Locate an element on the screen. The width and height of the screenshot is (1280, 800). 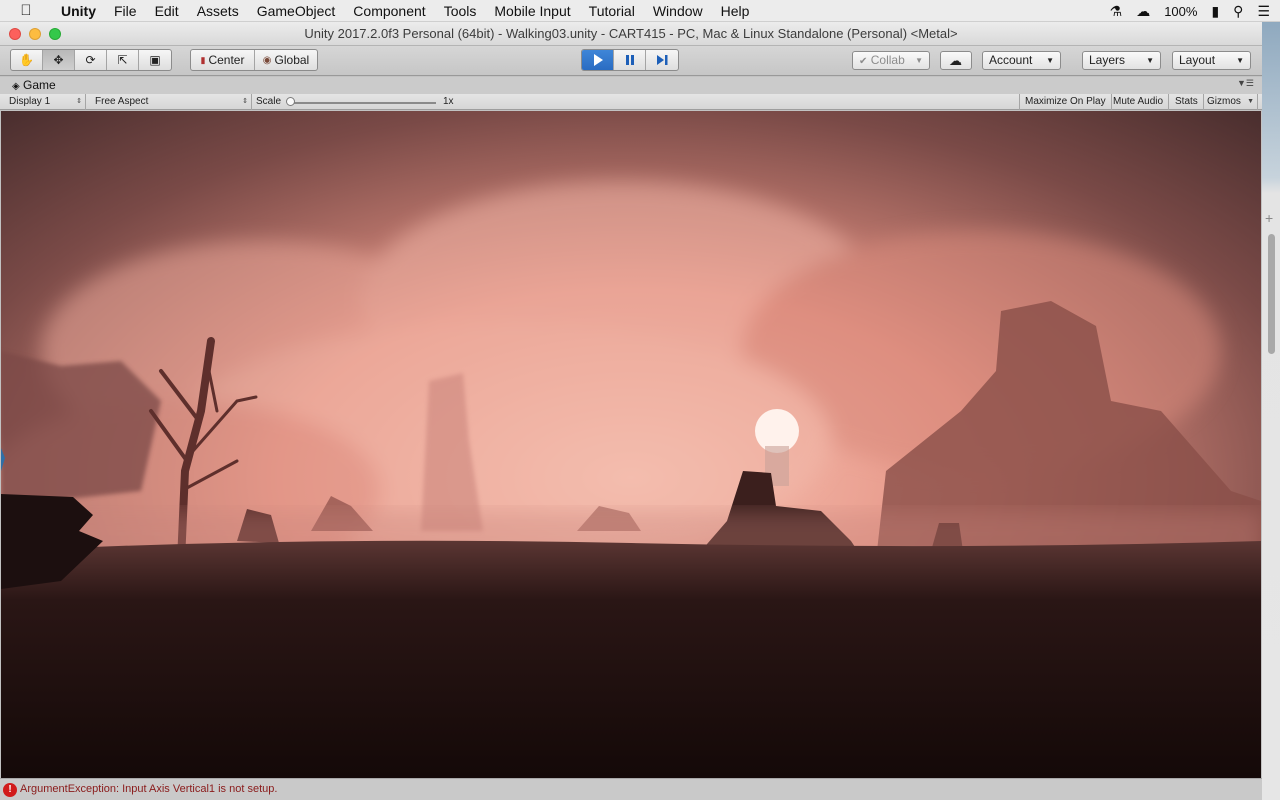
flask-icon: ⚗ is located at coordinates (1116, 11).